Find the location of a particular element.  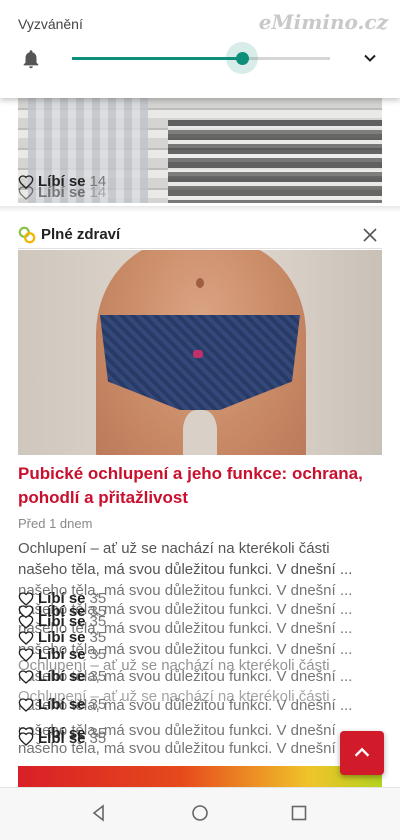

card-source-row: Plné zdraví is located at coordinates (200, 236).